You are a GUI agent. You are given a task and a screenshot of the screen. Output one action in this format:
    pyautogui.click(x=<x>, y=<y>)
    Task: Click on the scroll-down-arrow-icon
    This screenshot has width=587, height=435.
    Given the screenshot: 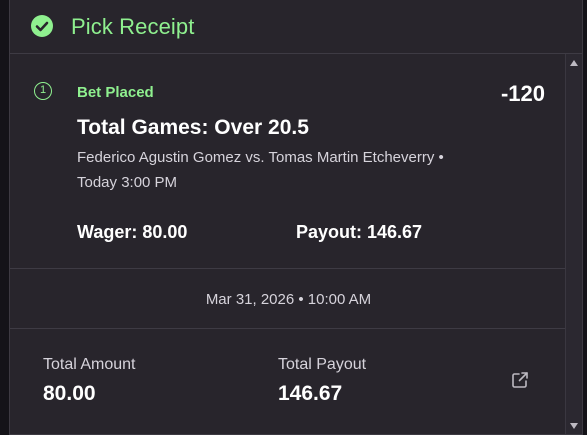 What is the action you would take?
    pyautogui.click(x=574, y=426)
    